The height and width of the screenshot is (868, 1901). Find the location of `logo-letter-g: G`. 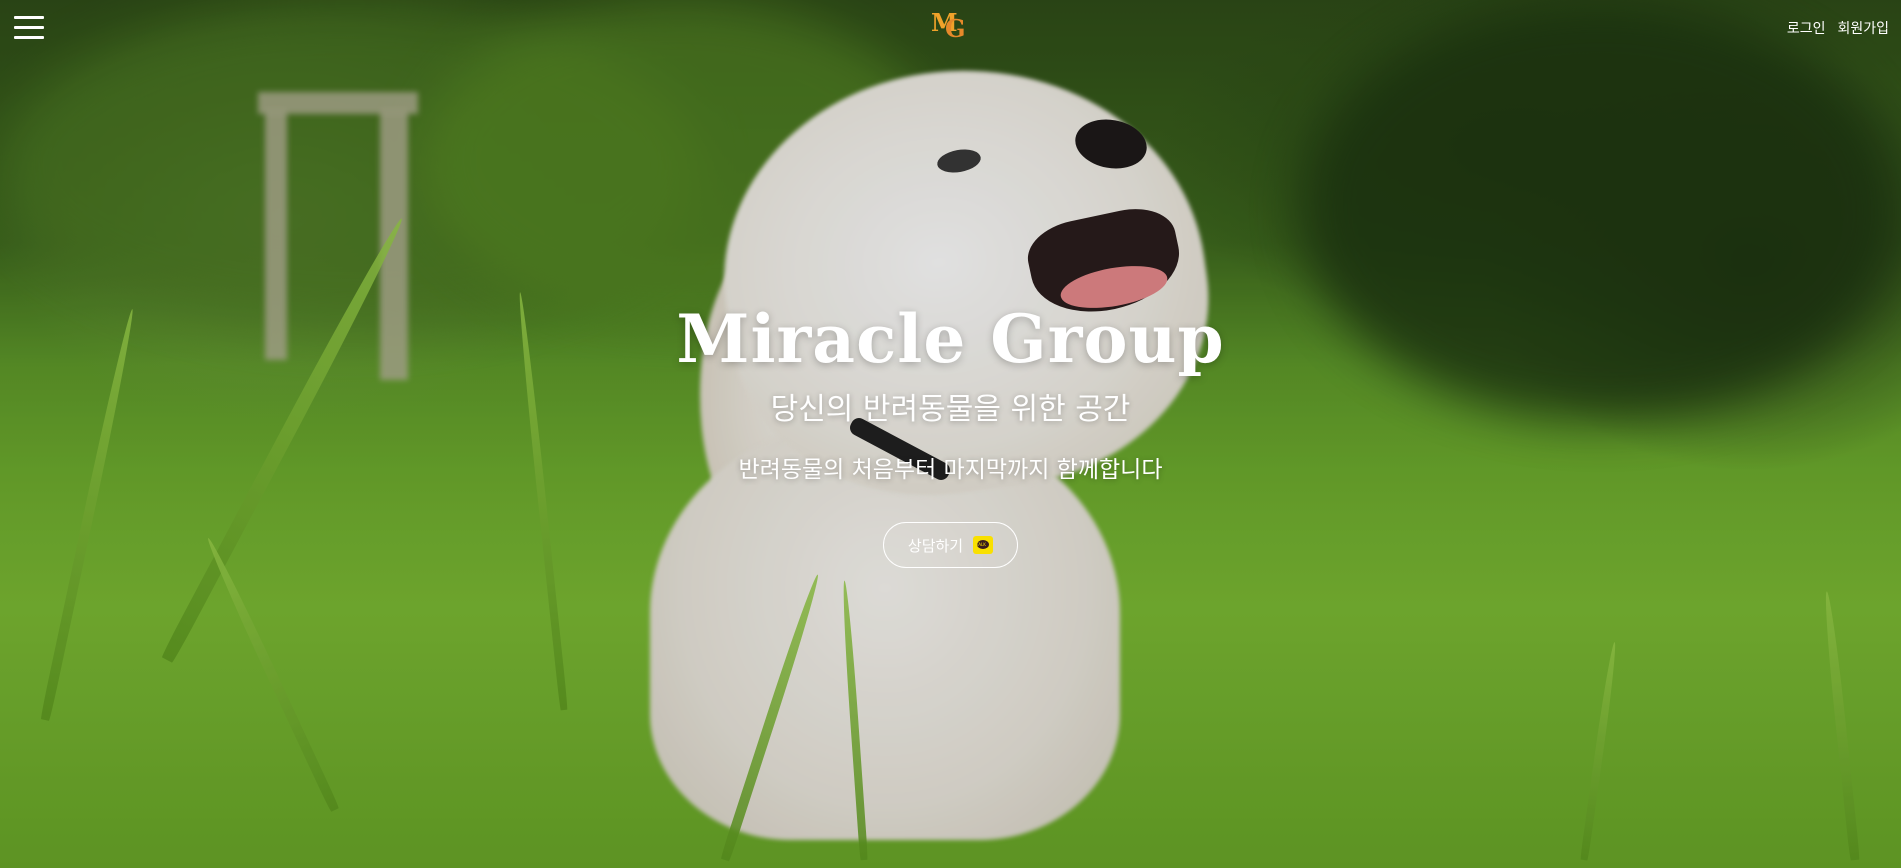

logo-letter-g: G is located at coordinates (955, 28).